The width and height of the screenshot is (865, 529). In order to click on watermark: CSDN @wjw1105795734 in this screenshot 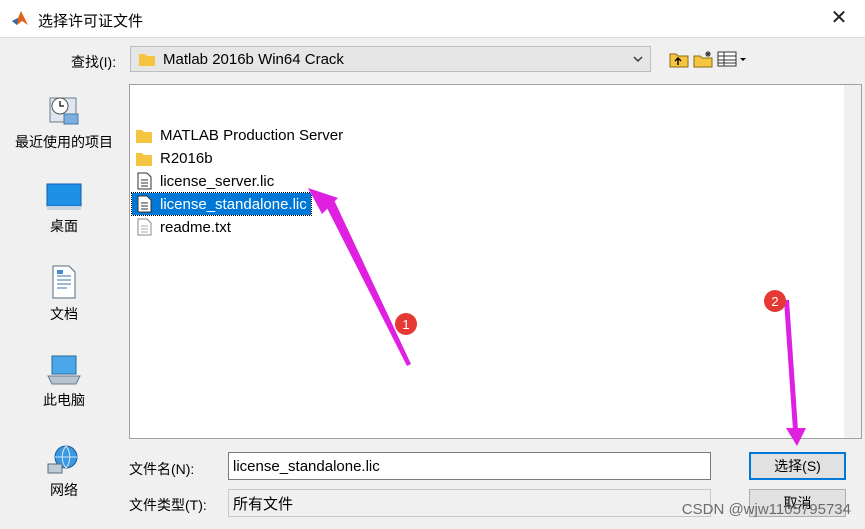, I will do `click(766, 509)`.